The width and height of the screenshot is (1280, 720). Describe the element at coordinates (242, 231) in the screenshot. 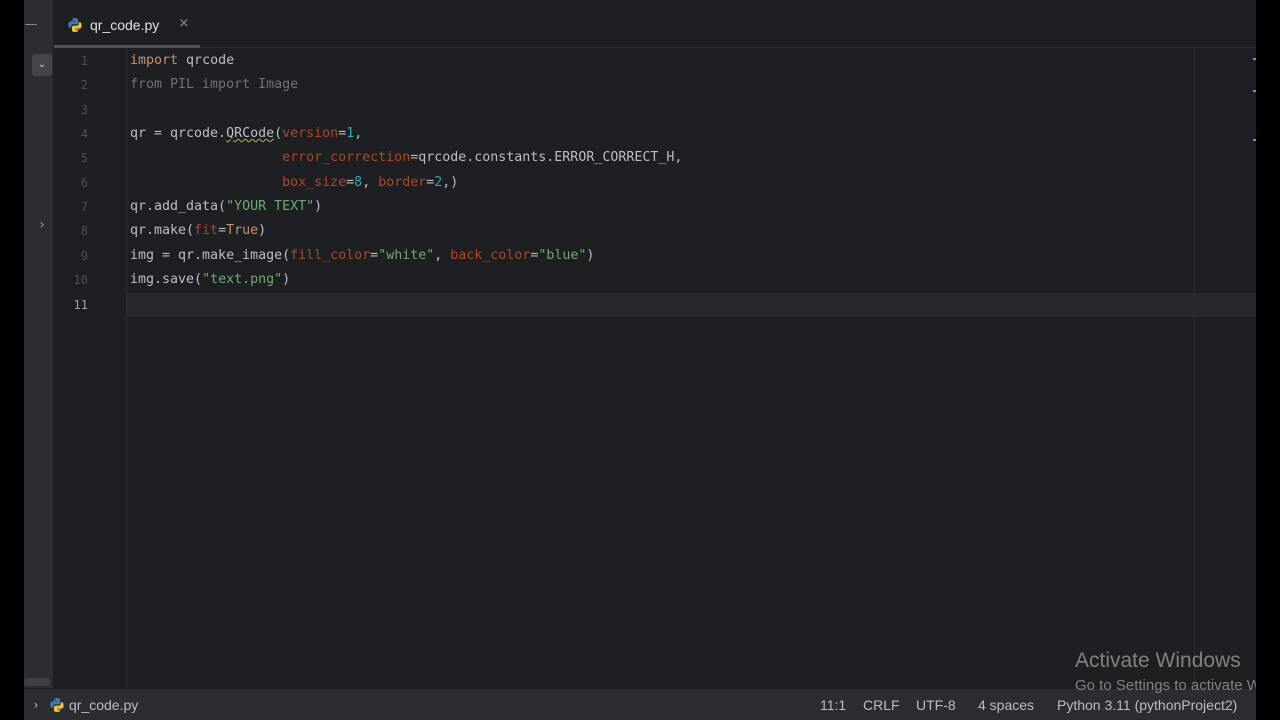

I see `code-token: True` at that location.